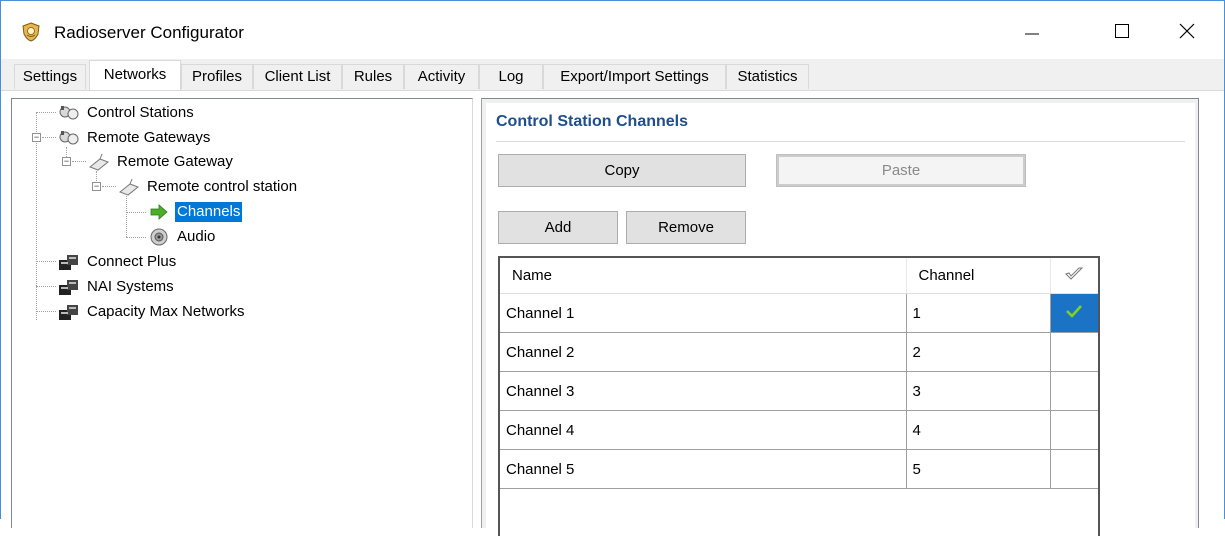 This screenshot has height=536, width=1225. What do you see at coordinates (978, 313) in the screenshot?
I see `cell-channel: 1` at bounding box center [978, 313].